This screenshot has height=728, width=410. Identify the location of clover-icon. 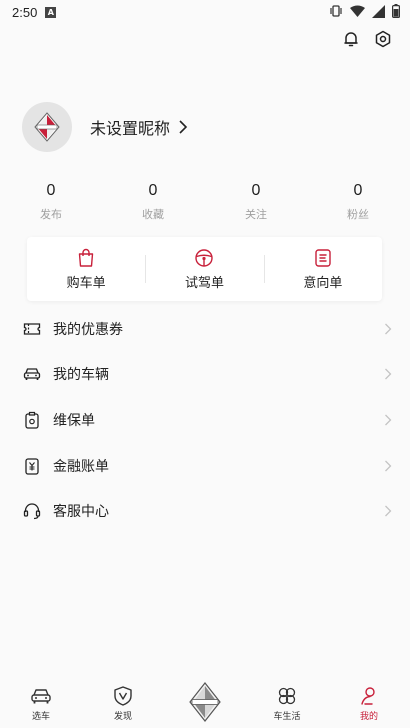
(287, 695).